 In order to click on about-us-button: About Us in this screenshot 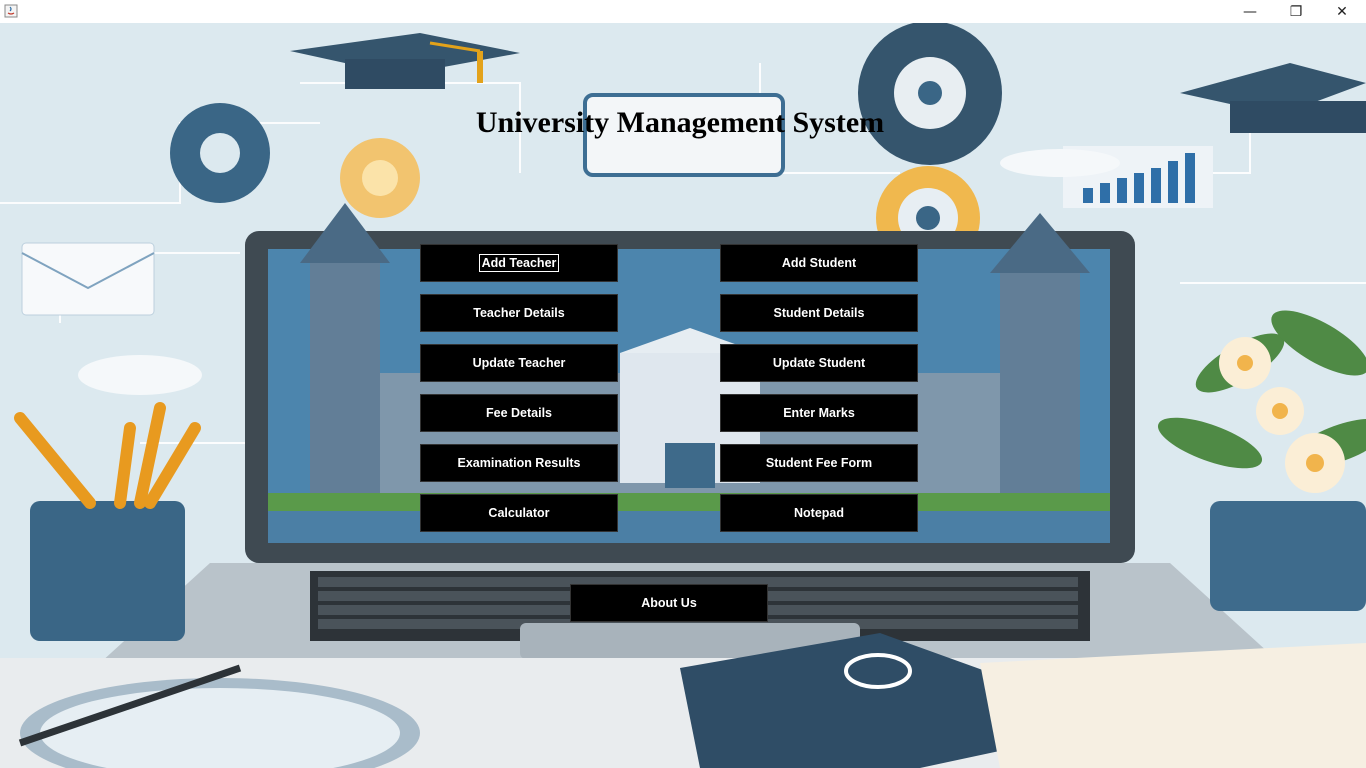, I will do `click(669, 603)`.